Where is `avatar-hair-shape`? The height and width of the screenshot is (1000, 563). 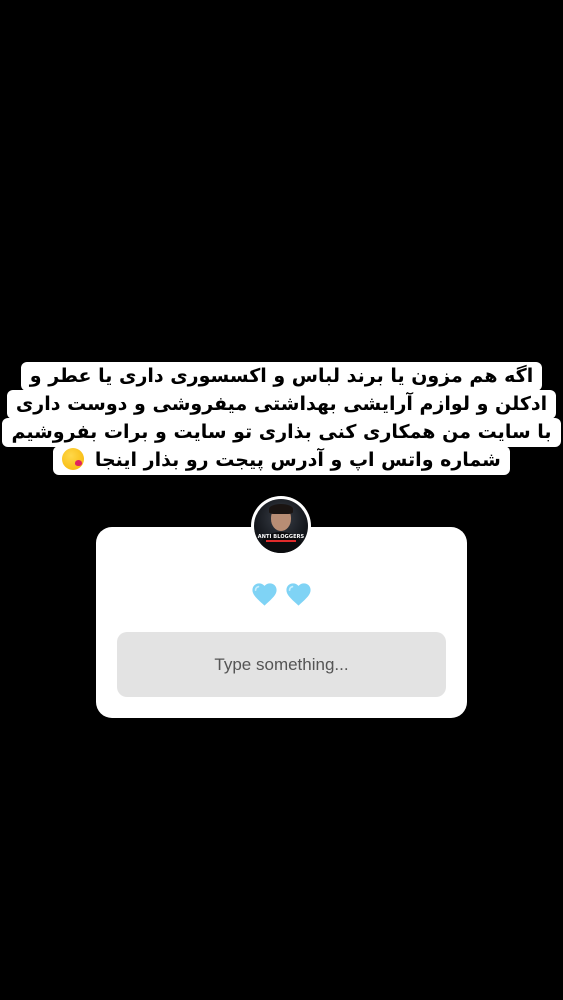
avatar-hair-shape is located at coordinates (281, 509).